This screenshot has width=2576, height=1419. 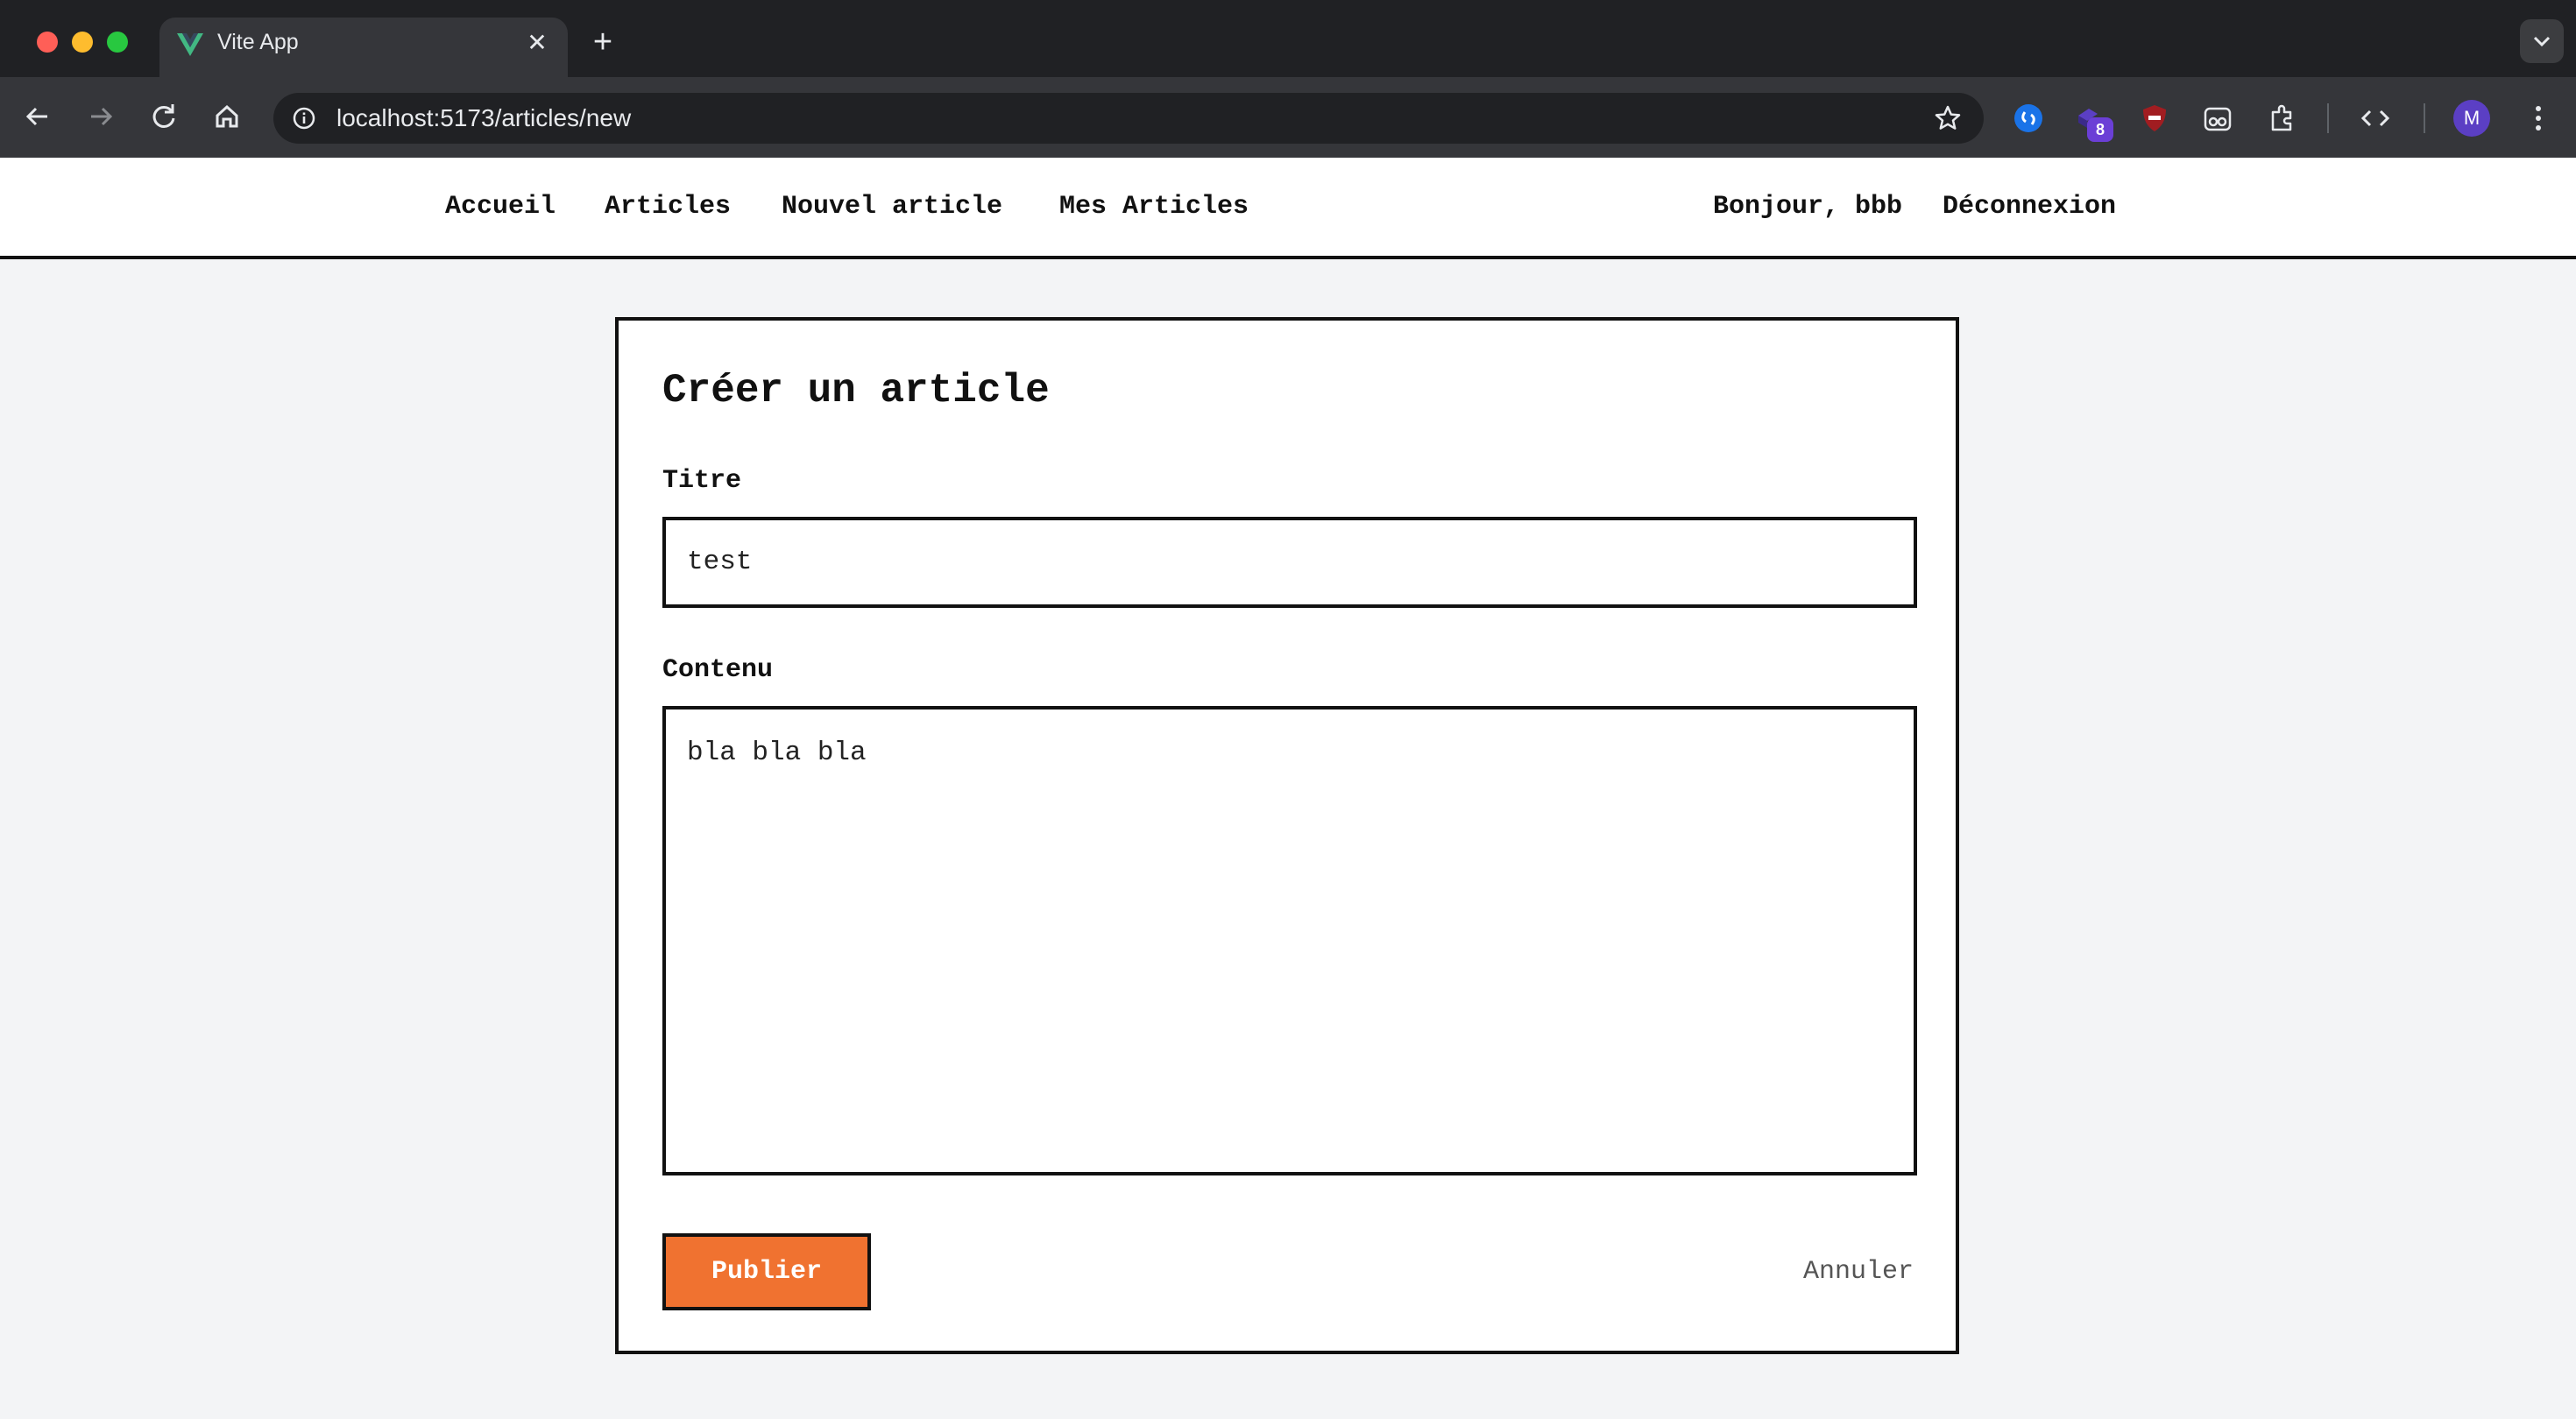 I want to click on site-info-icon, so click(x=304, y=118).